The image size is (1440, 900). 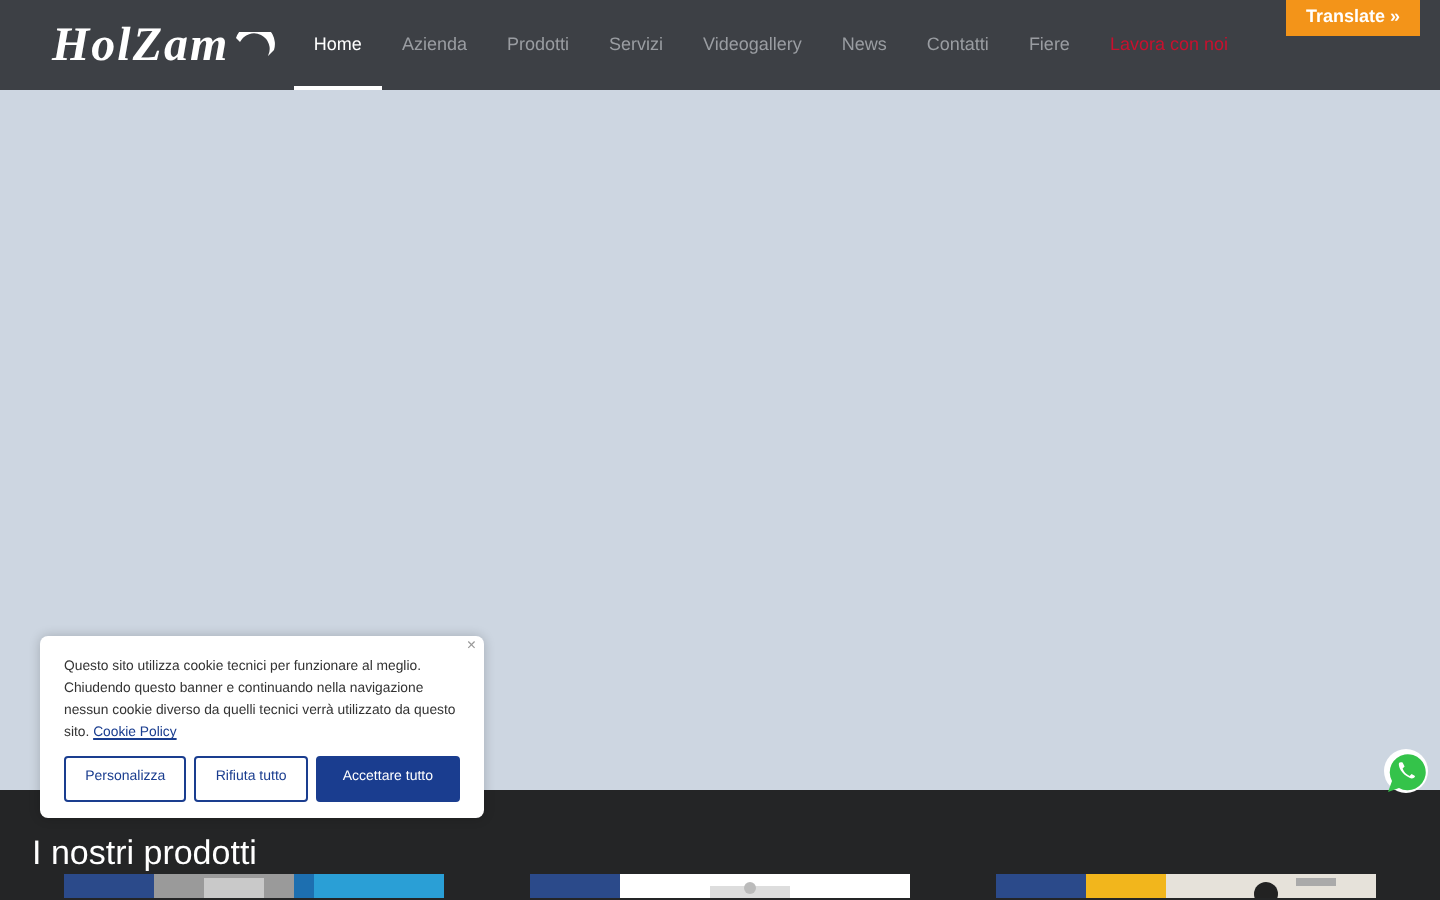 What do you see at coordinates (1406, 772) in the screenshot?
I see `whatsapp-icon` at bounding box center [1406, 772].